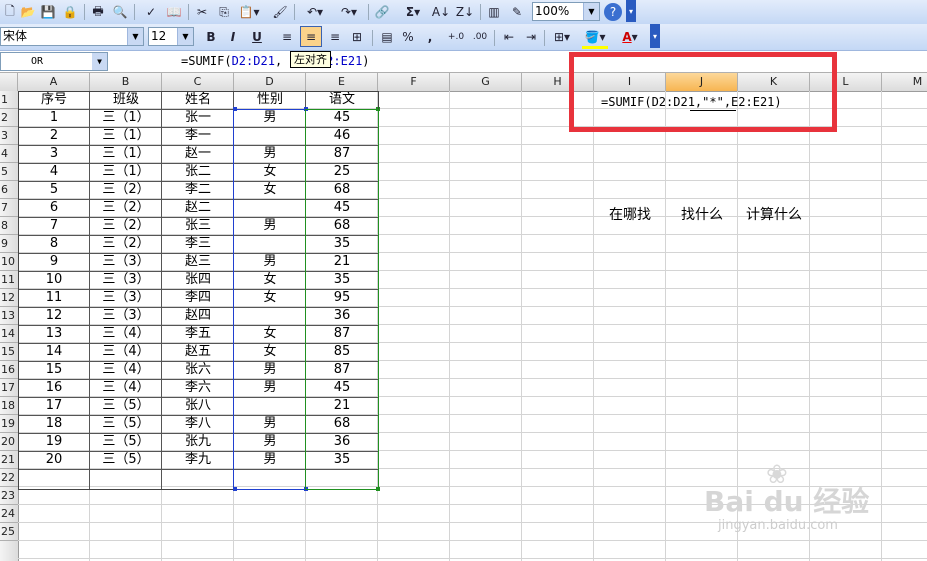 The width and height of the screenshot is (927, 561). I want to click on formula-comma: ,, so click(278, 61).